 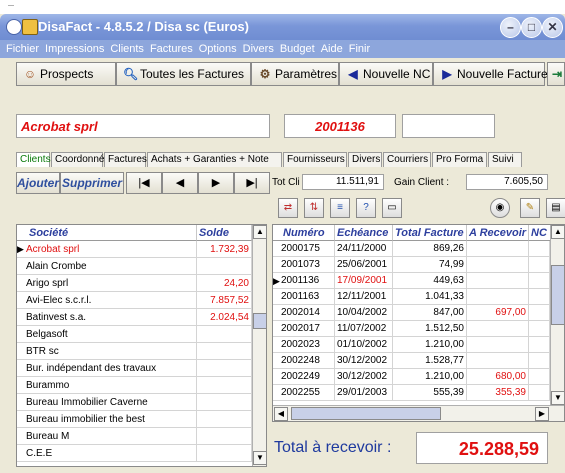 I want to click on table-row: Bureau immobilier the best, so click(x=134, y=419).